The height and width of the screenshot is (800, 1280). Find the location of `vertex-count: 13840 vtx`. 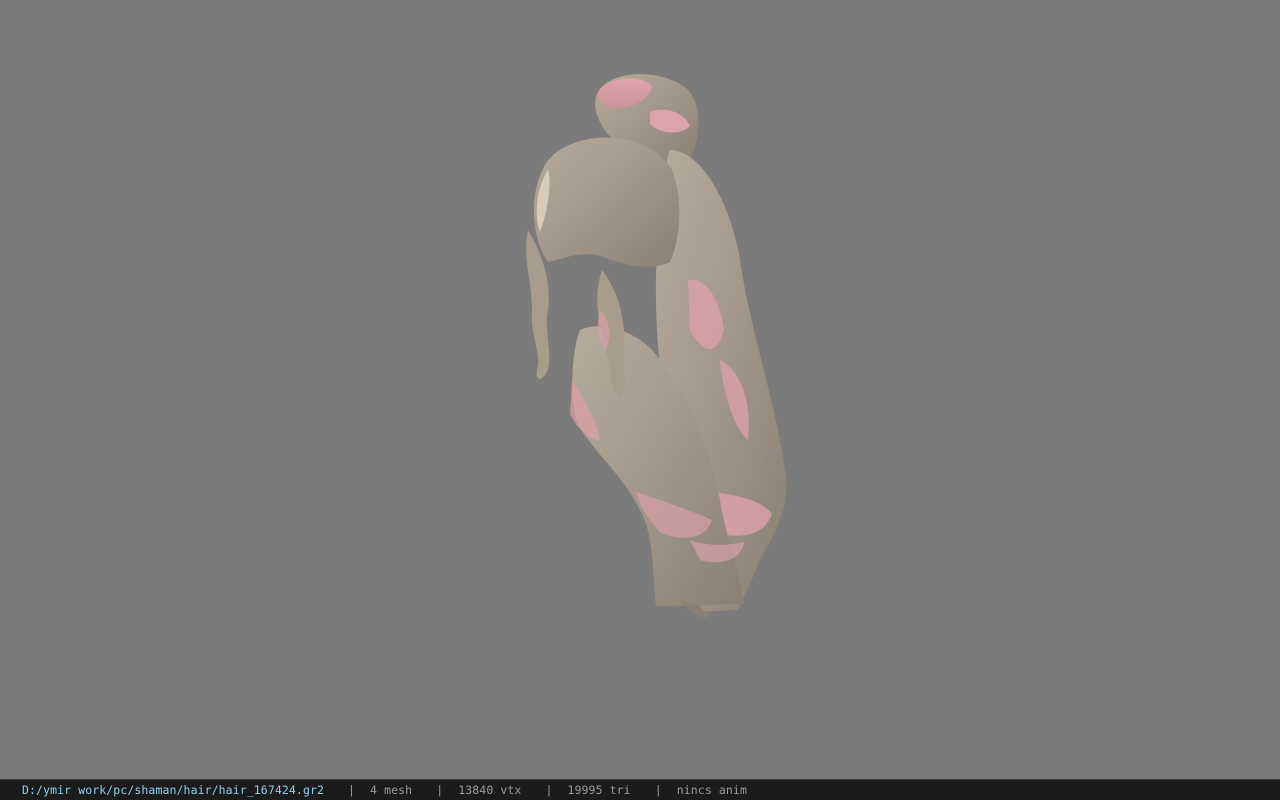

vertex-count: 13840 vtx is located at coordinates (490, 790).